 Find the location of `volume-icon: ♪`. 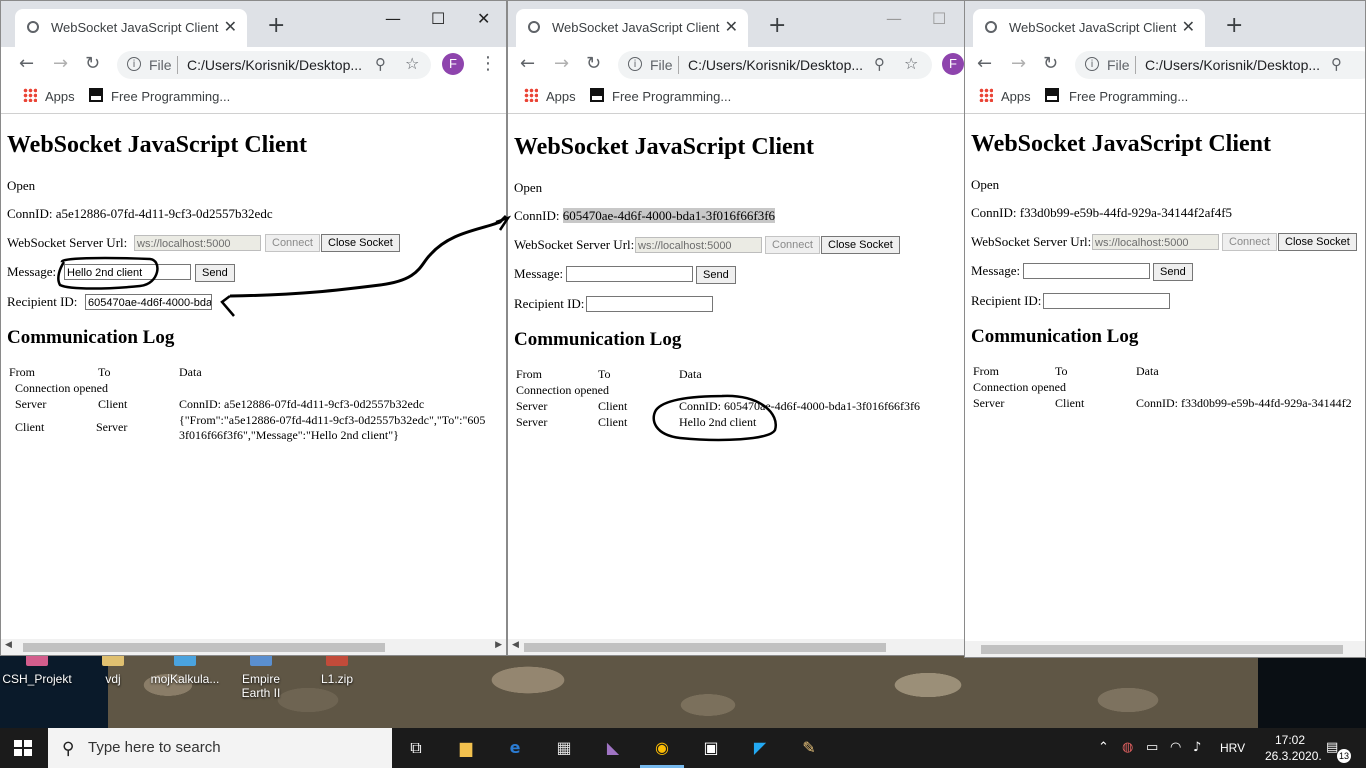

volume-icon: ♪ is located at coordinates (1197, 747).